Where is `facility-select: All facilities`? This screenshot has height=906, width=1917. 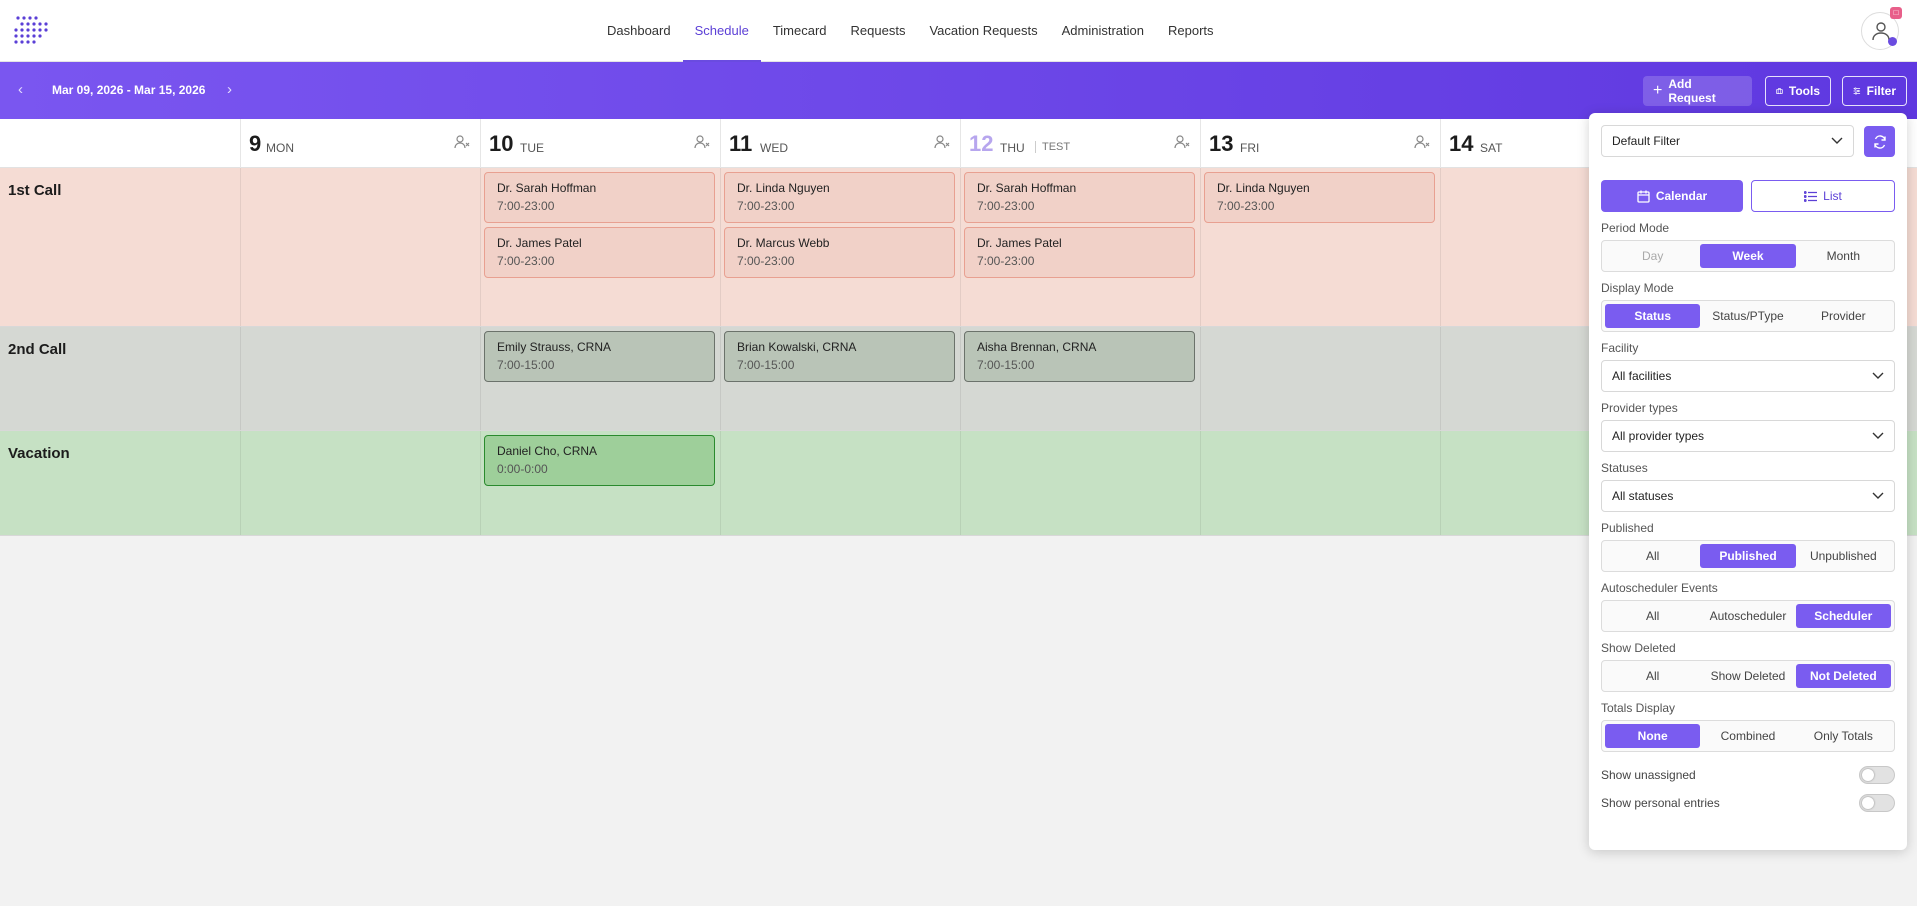 facility-select: All facilities is located at coordinates (1748, 376).